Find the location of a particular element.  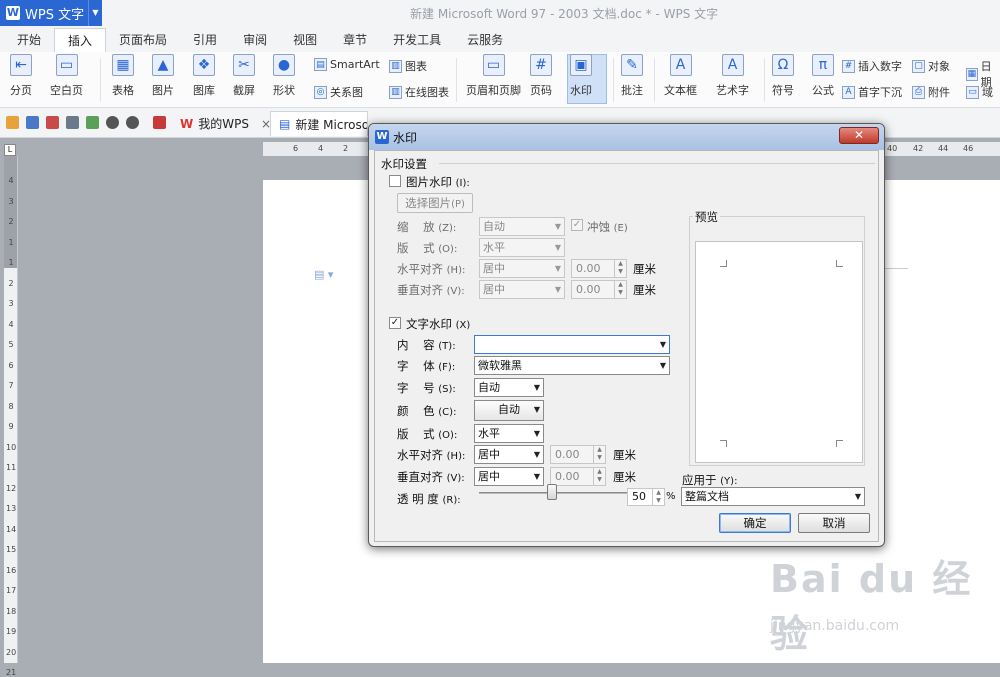

smartart-button: ▤ SmartArt is located at coordinates (347, 64).